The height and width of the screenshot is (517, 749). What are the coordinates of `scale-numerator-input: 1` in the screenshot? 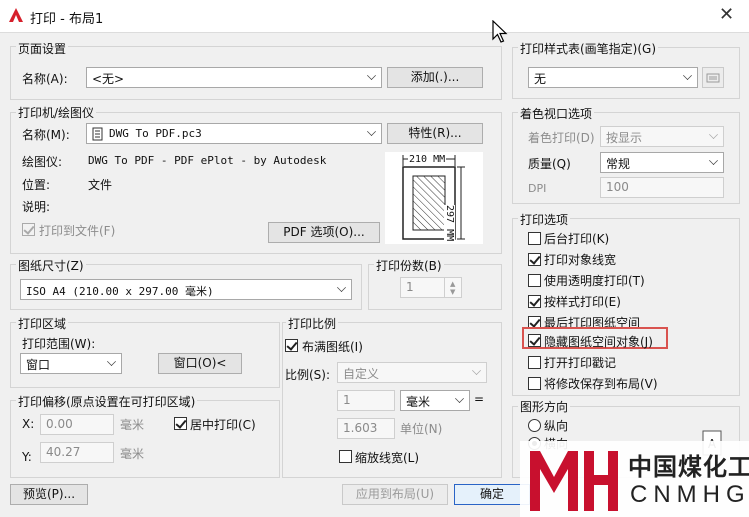 It's located at (366, 400).